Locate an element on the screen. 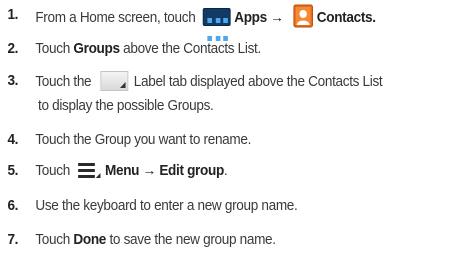 The width and height of the screenshot is (471, 274). edit-group-label: Edit group is located at coordinates (191, 171).